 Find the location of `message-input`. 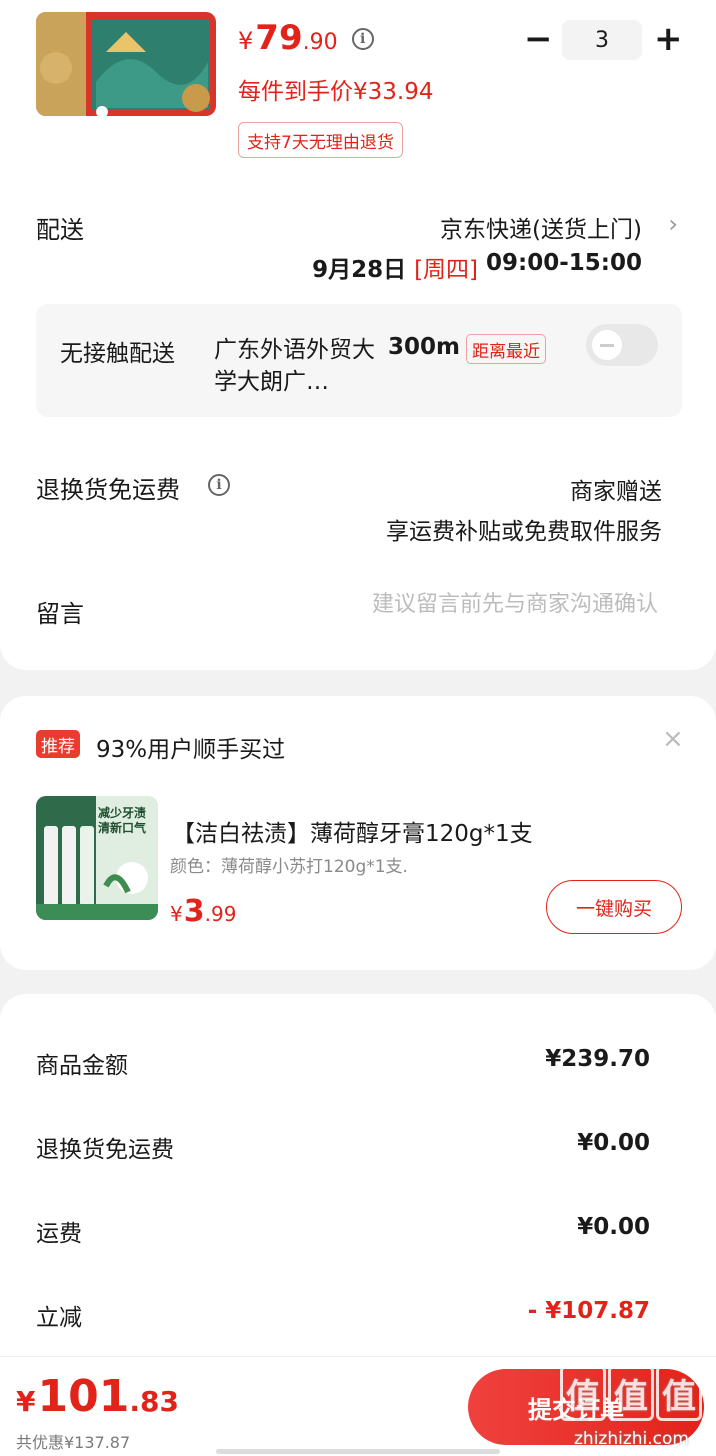

message-input is located at coordinates (468, 604).